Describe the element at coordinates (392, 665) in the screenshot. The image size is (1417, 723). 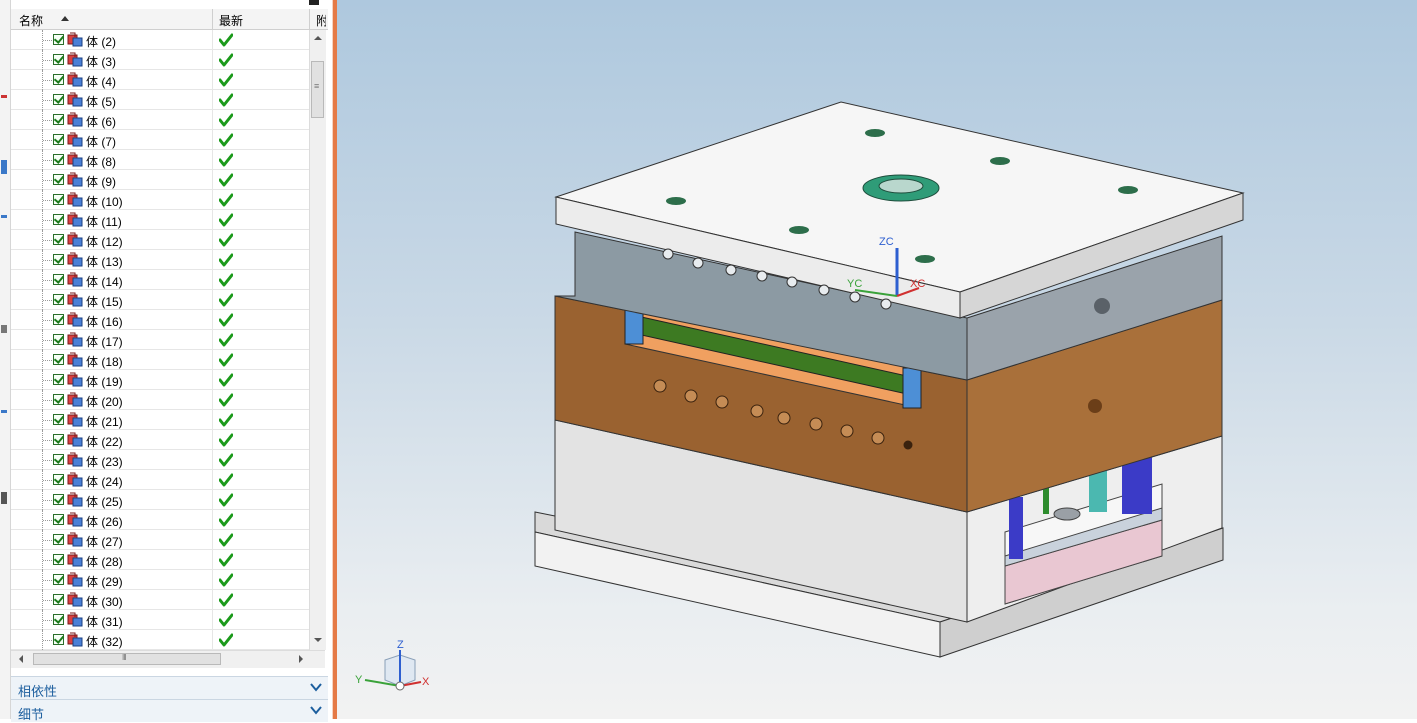
I see `view-triad-icon: Z Y X` at that location.